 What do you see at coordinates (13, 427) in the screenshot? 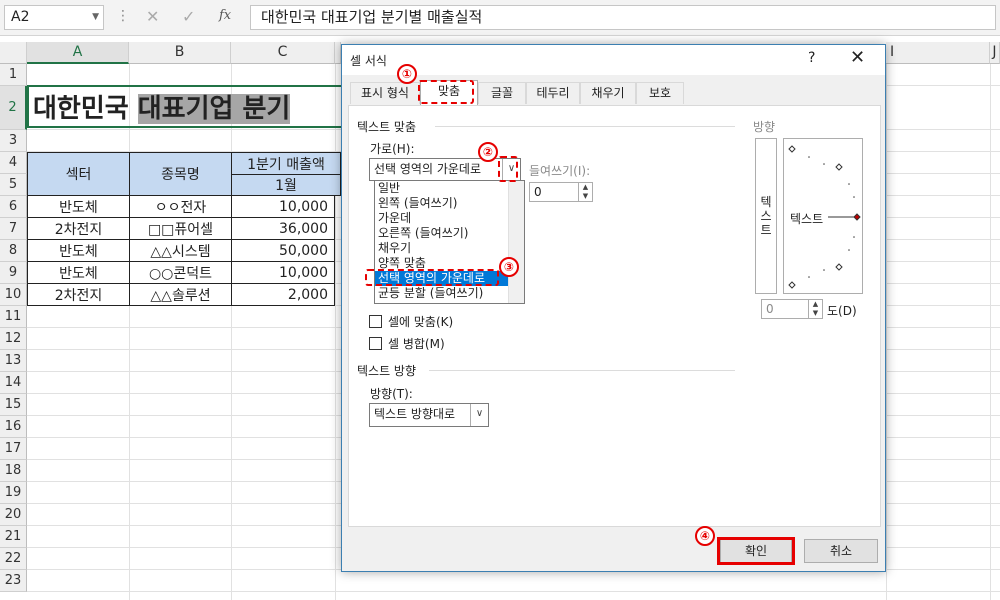
I see `row-header: 16` at bounding box center [13, 427].